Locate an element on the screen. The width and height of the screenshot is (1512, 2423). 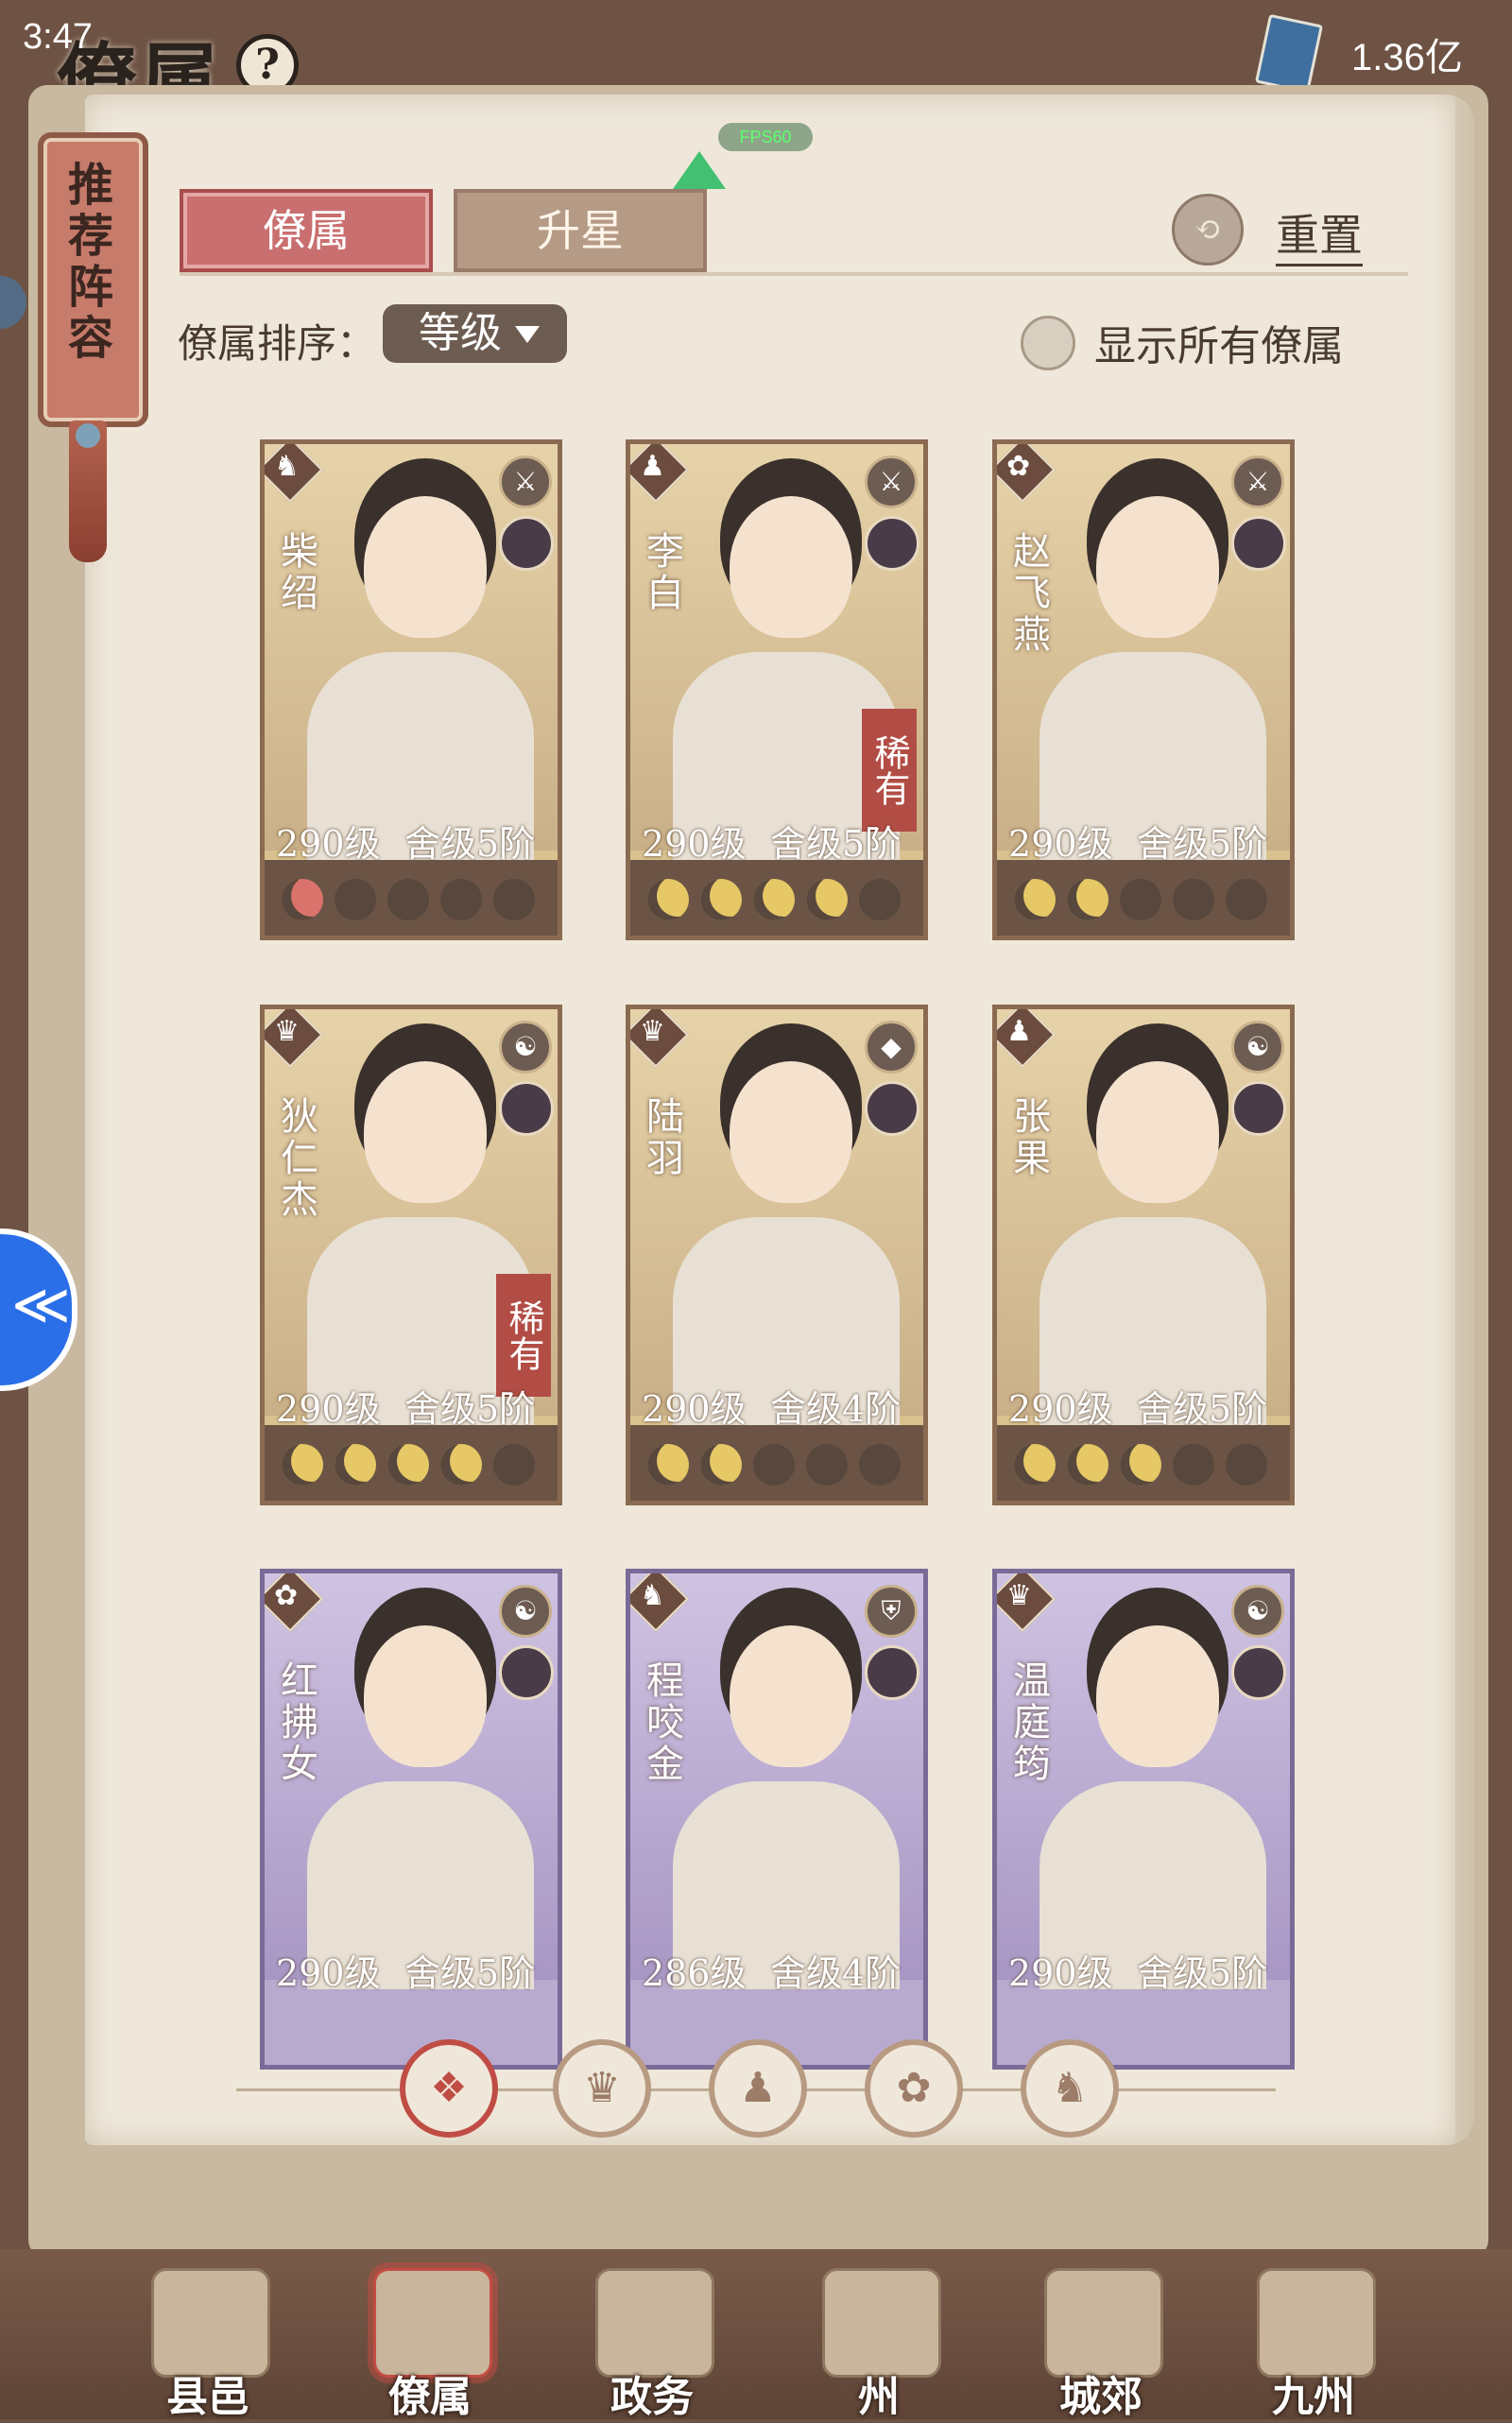
fps-badge: FPS60 is located at coordinates (765, 137).